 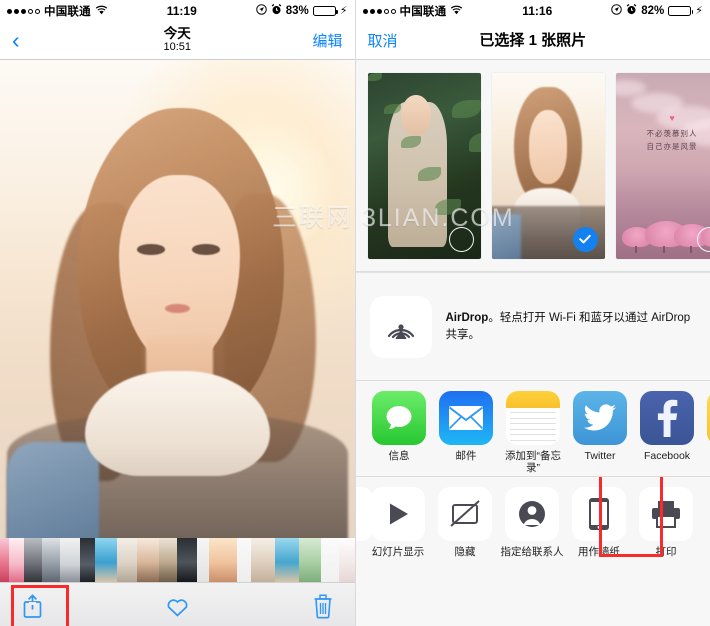 I want to click on share-sheet-title: 已选择 1 张照片, so click(x=533, y=40).